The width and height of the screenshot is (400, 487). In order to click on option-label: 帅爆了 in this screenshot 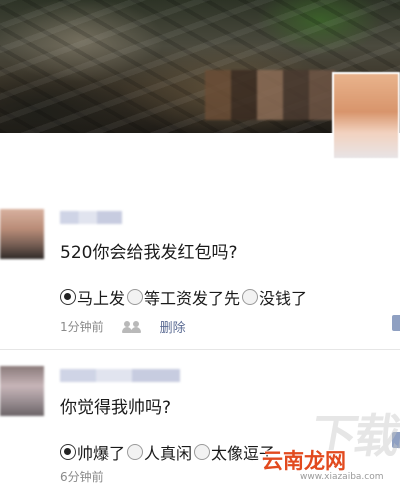, I will do `click(101, 452)`.